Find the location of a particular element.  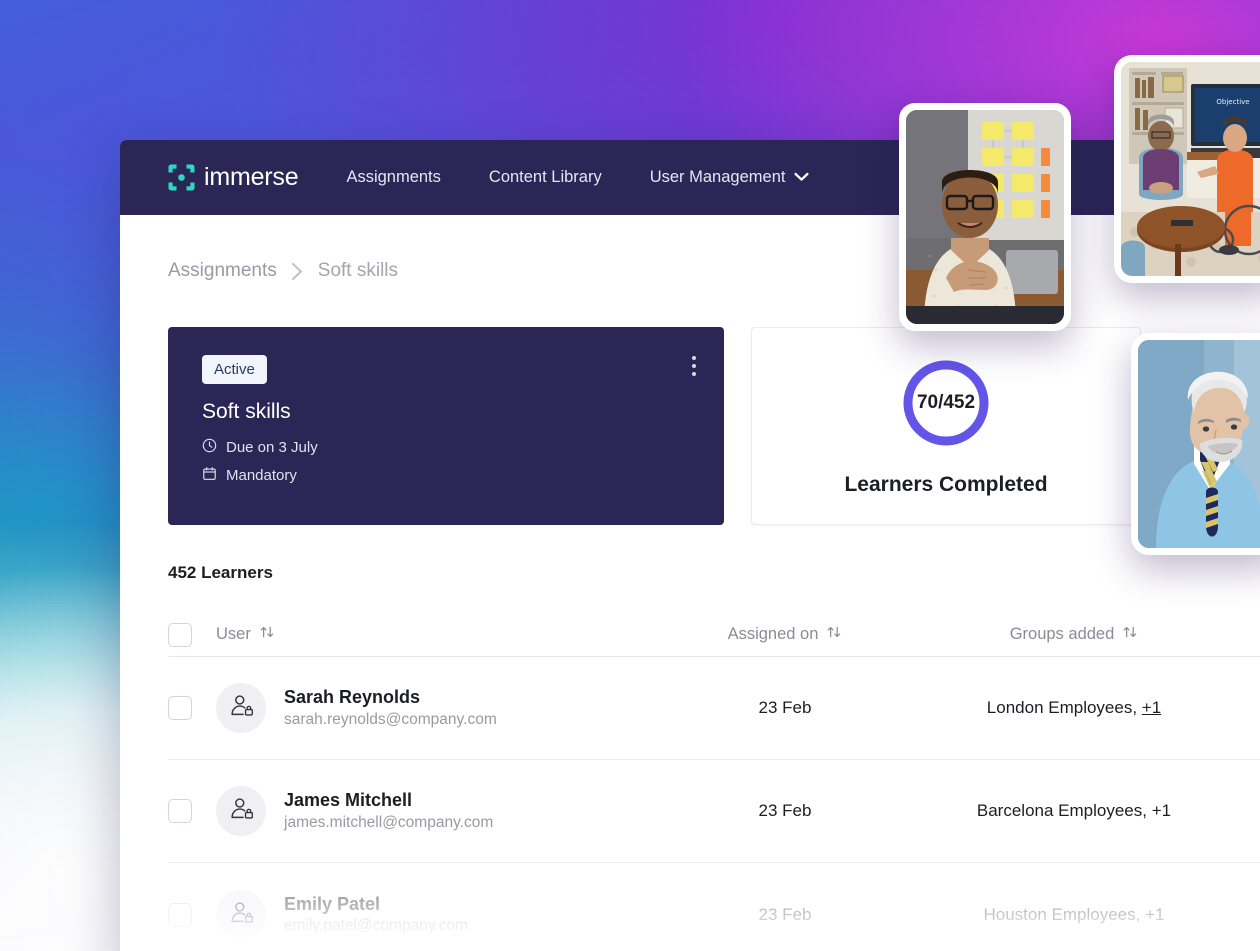

vr-scene-meeting-room: Objective is located at coordinates (1187, 169).